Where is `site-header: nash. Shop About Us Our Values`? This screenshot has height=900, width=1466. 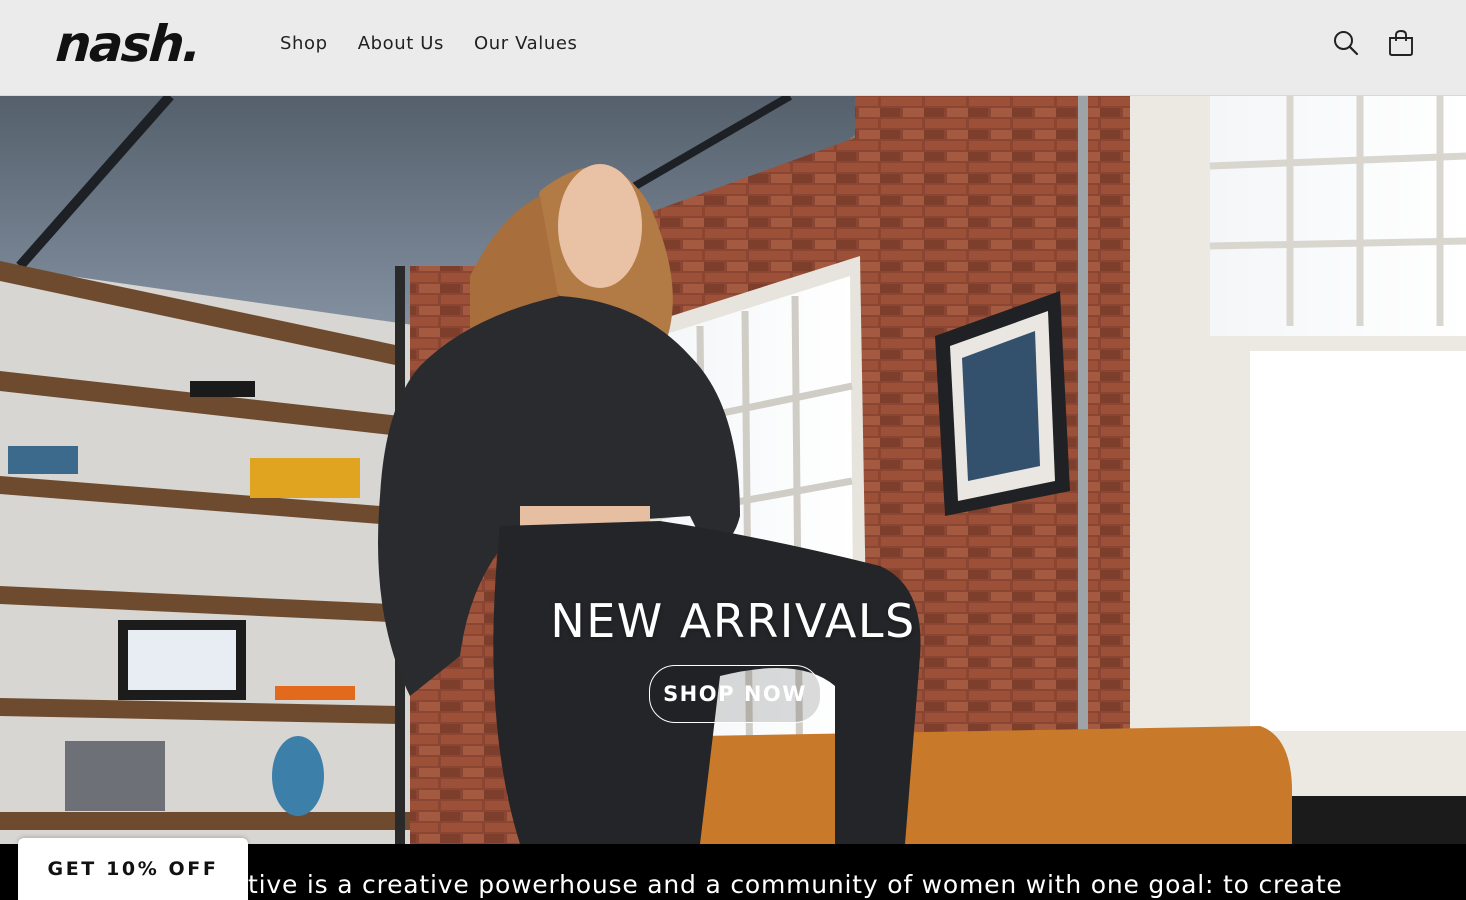
site-header: nash. Shop About Us Our Values is located at coordinates (733, 48).